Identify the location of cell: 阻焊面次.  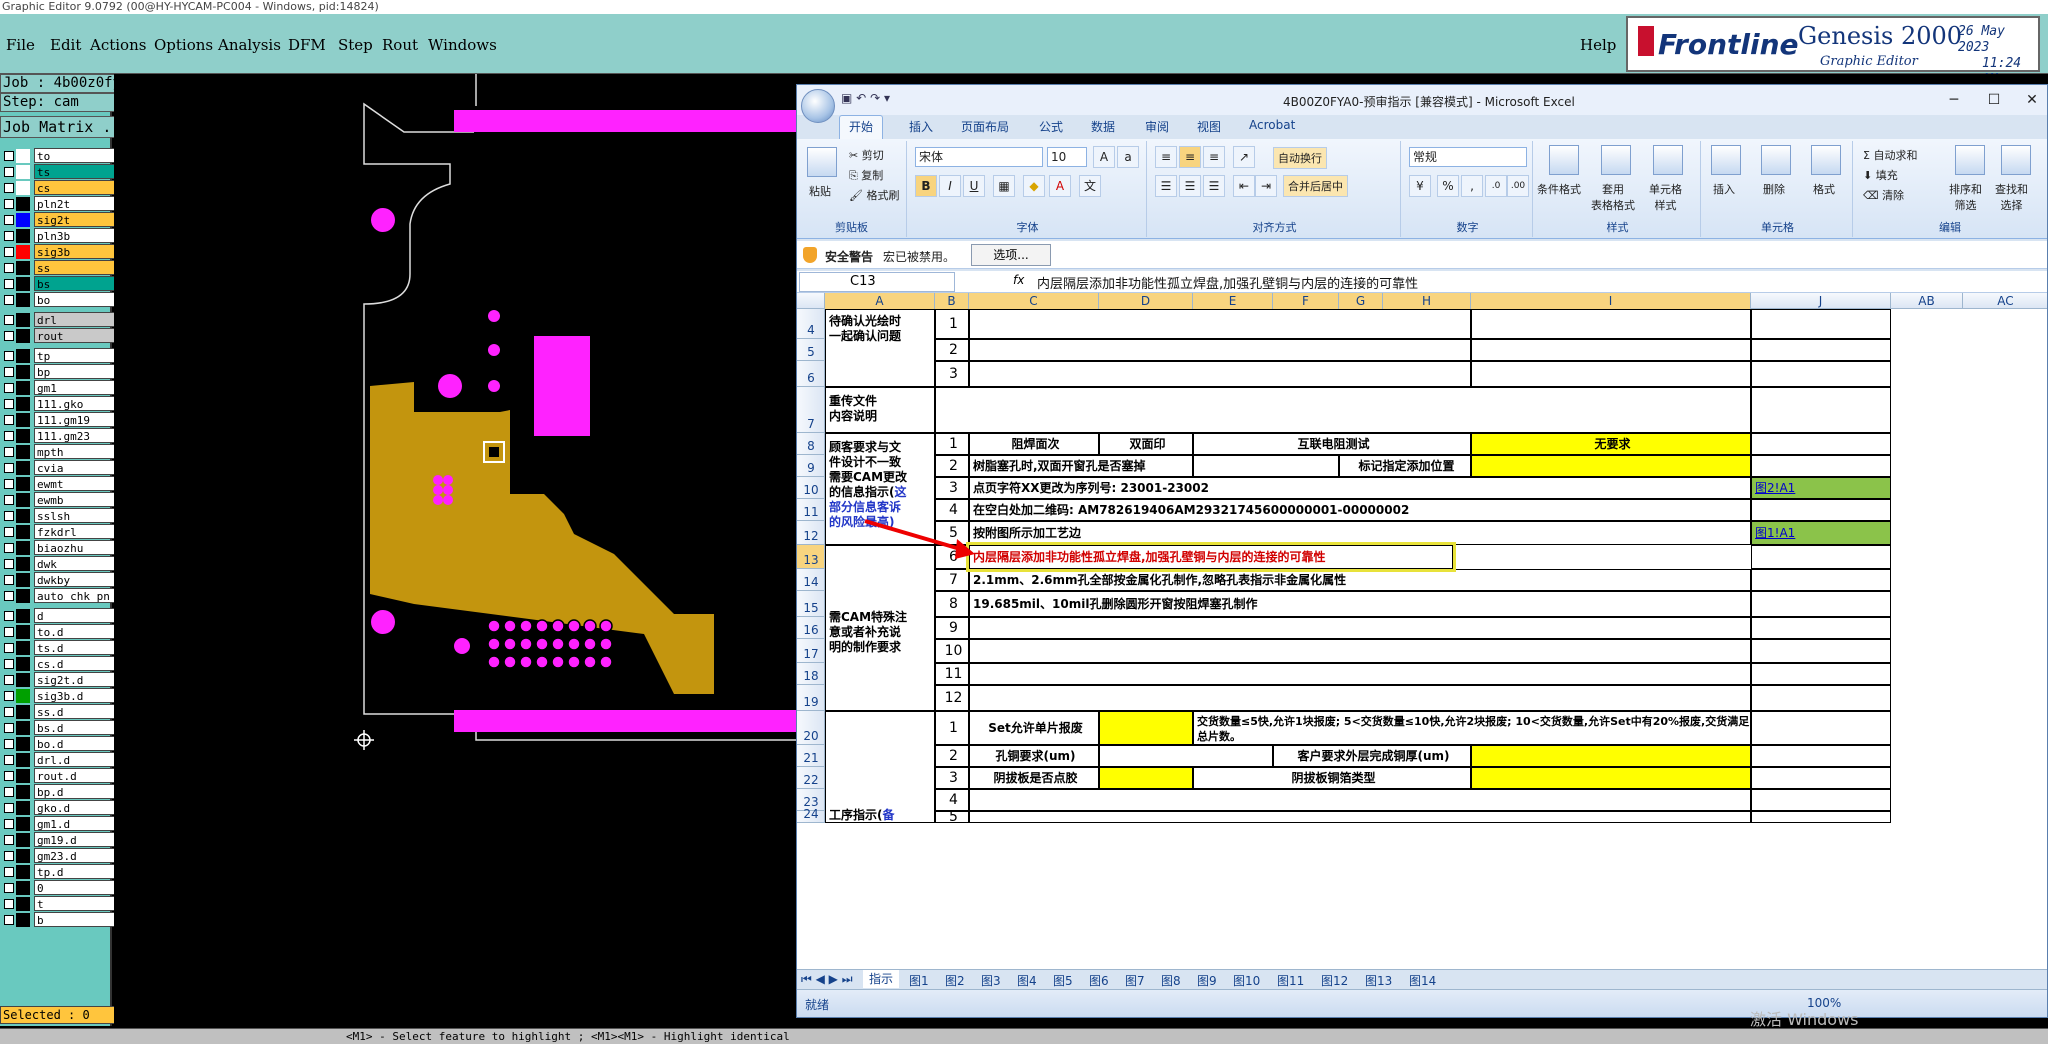
(1034, 444).